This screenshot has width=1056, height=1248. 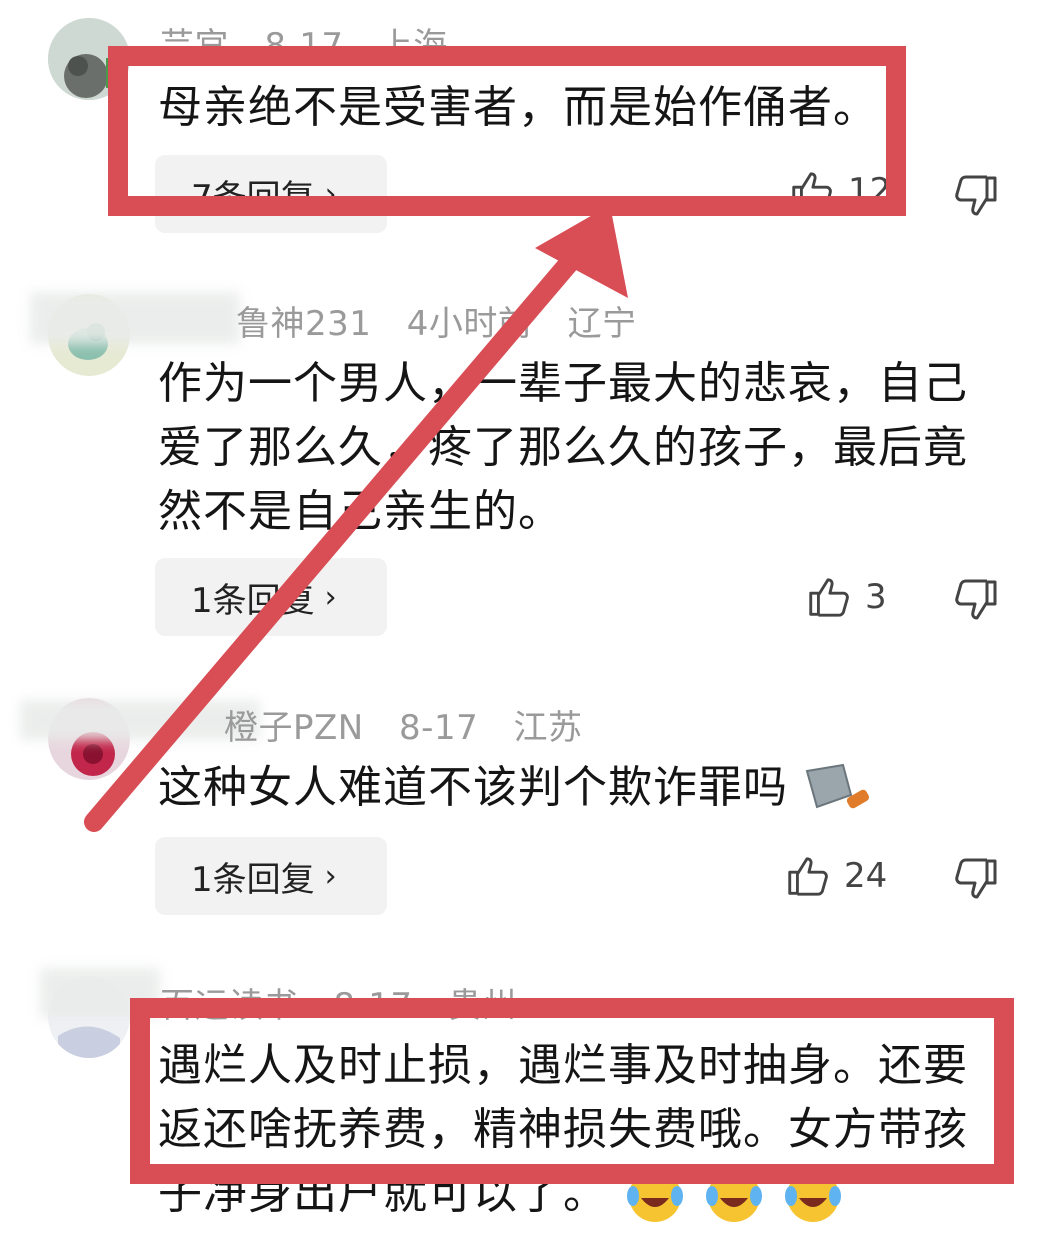 I want to click on username: 橙子PZN, so click(x=294, y=728).